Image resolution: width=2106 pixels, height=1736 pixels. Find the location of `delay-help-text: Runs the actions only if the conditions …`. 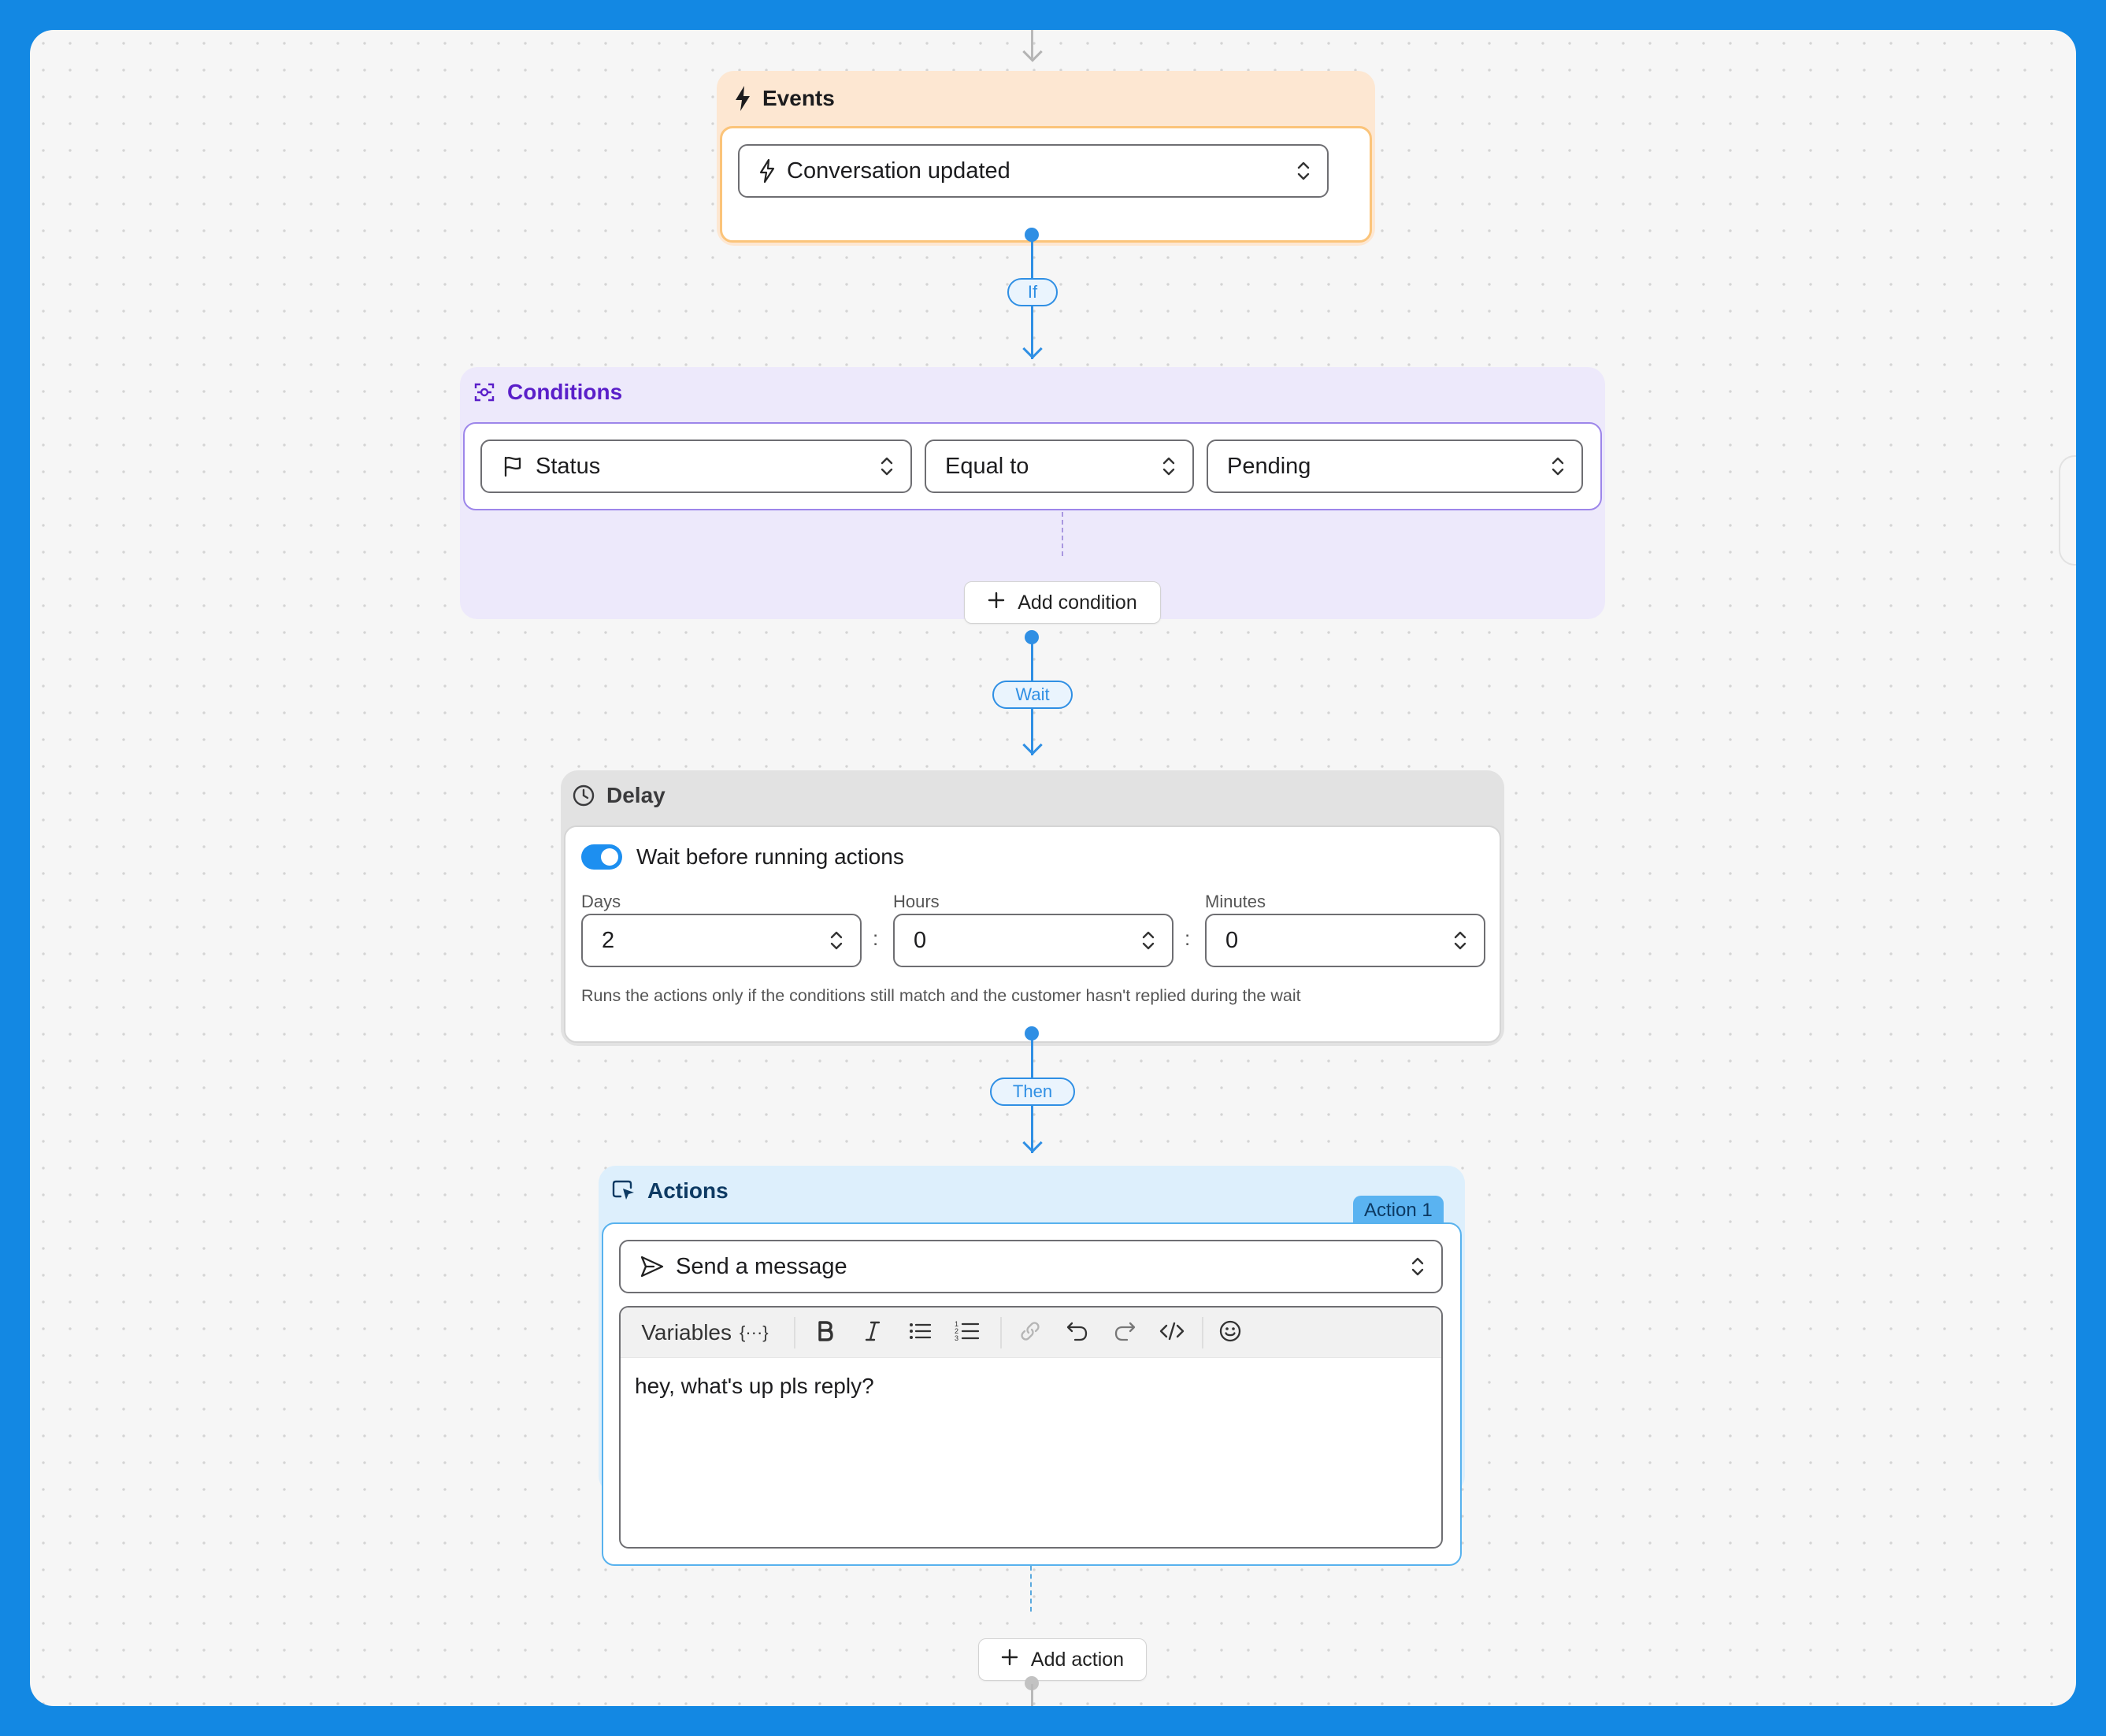

delay-help-text: Runs the actions only if the conditions … is located at coordinates (941, 996).